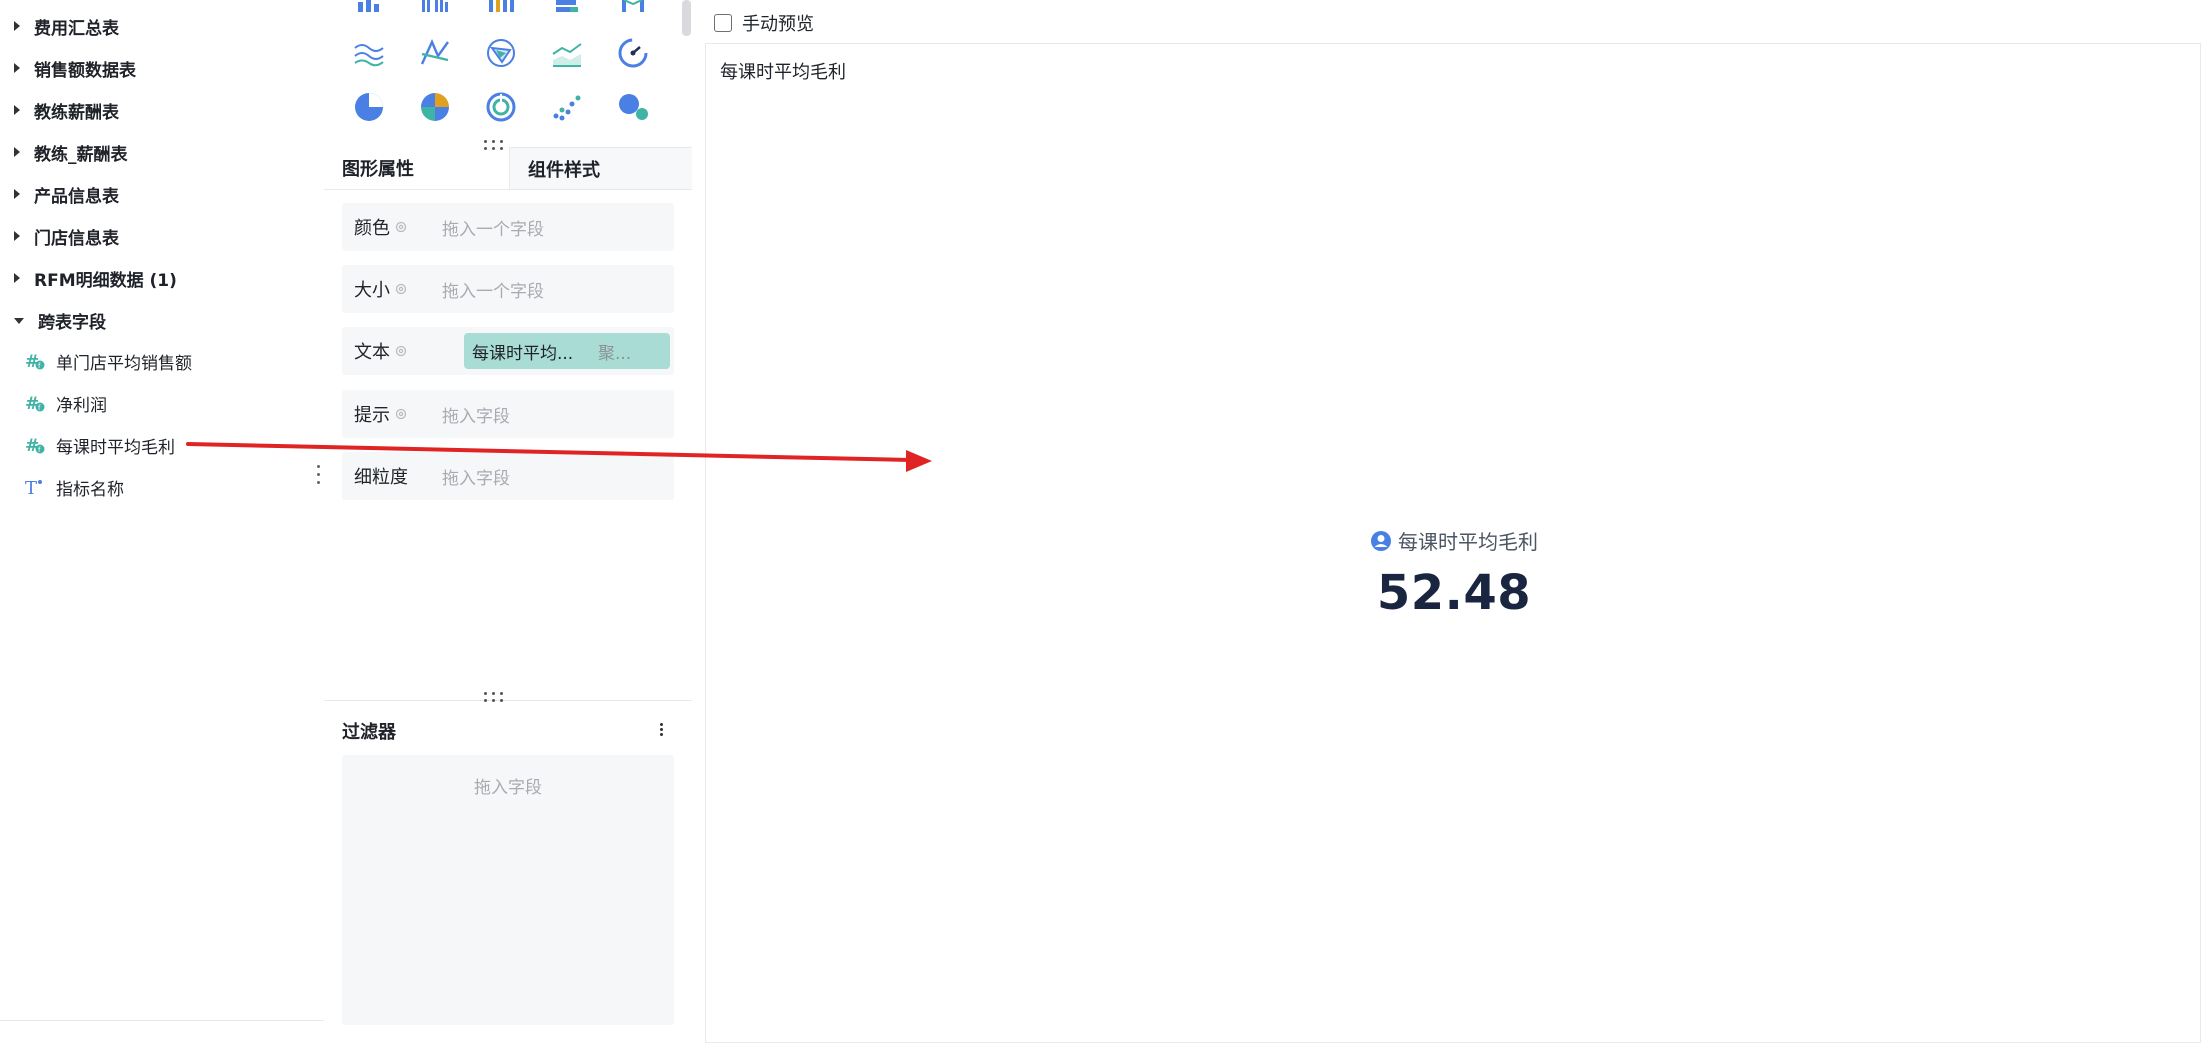  What do you see at coordinates (369, 53) in the screenshot?
I see `wave-line-icon` at bounding box center [369, 53].